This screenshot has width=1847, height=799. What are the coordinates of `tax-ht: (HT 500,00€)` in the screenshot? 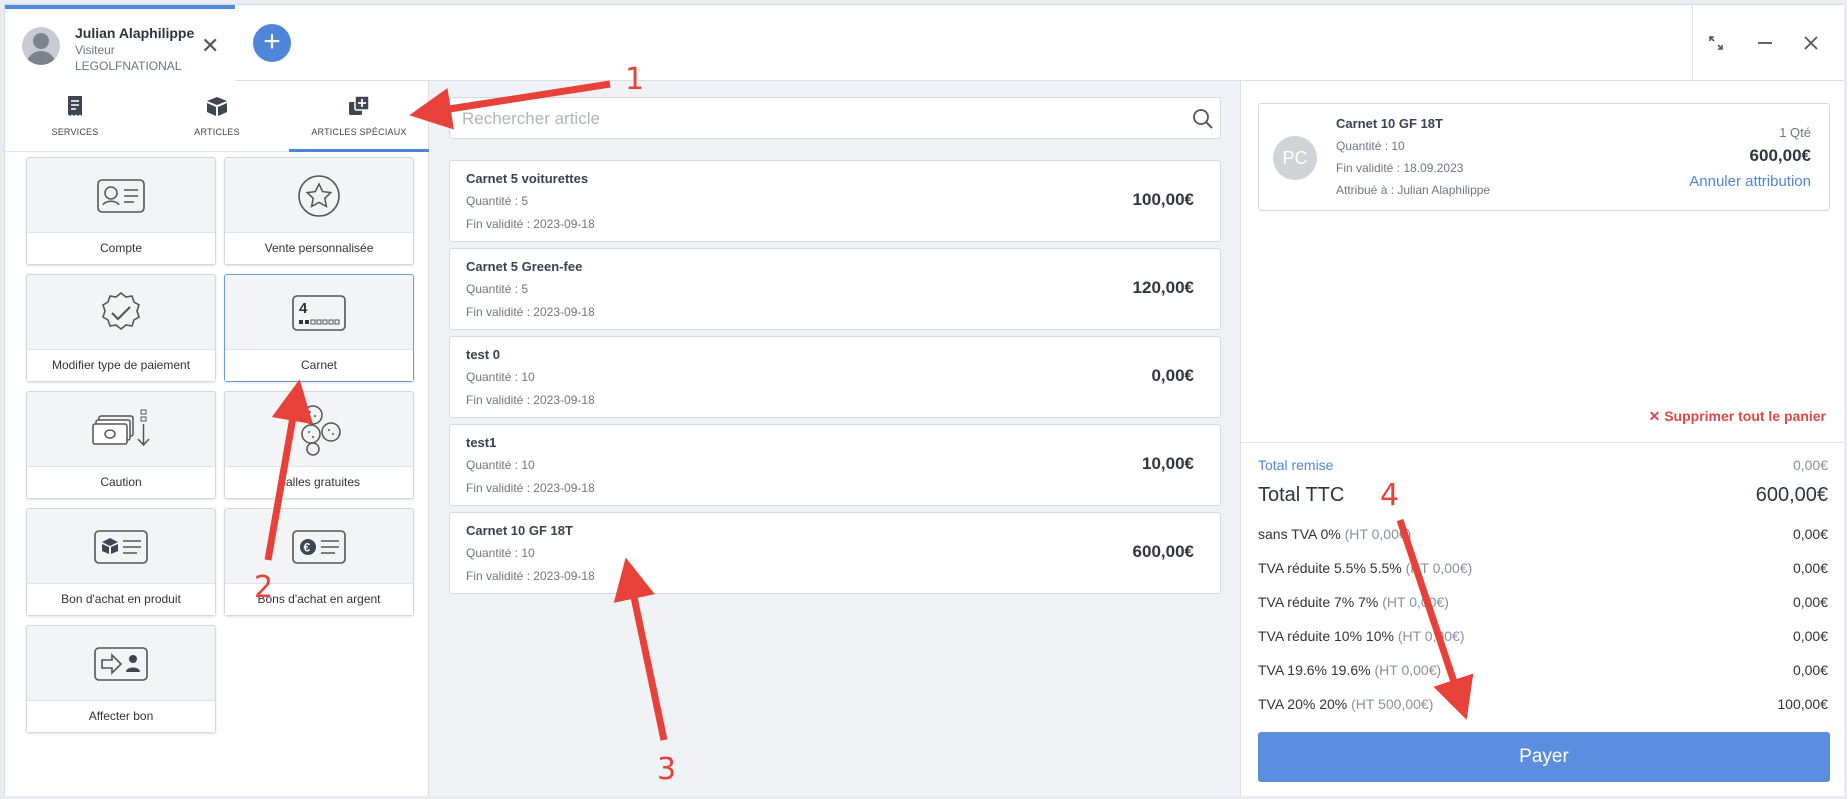 It's located at (1392, 704).